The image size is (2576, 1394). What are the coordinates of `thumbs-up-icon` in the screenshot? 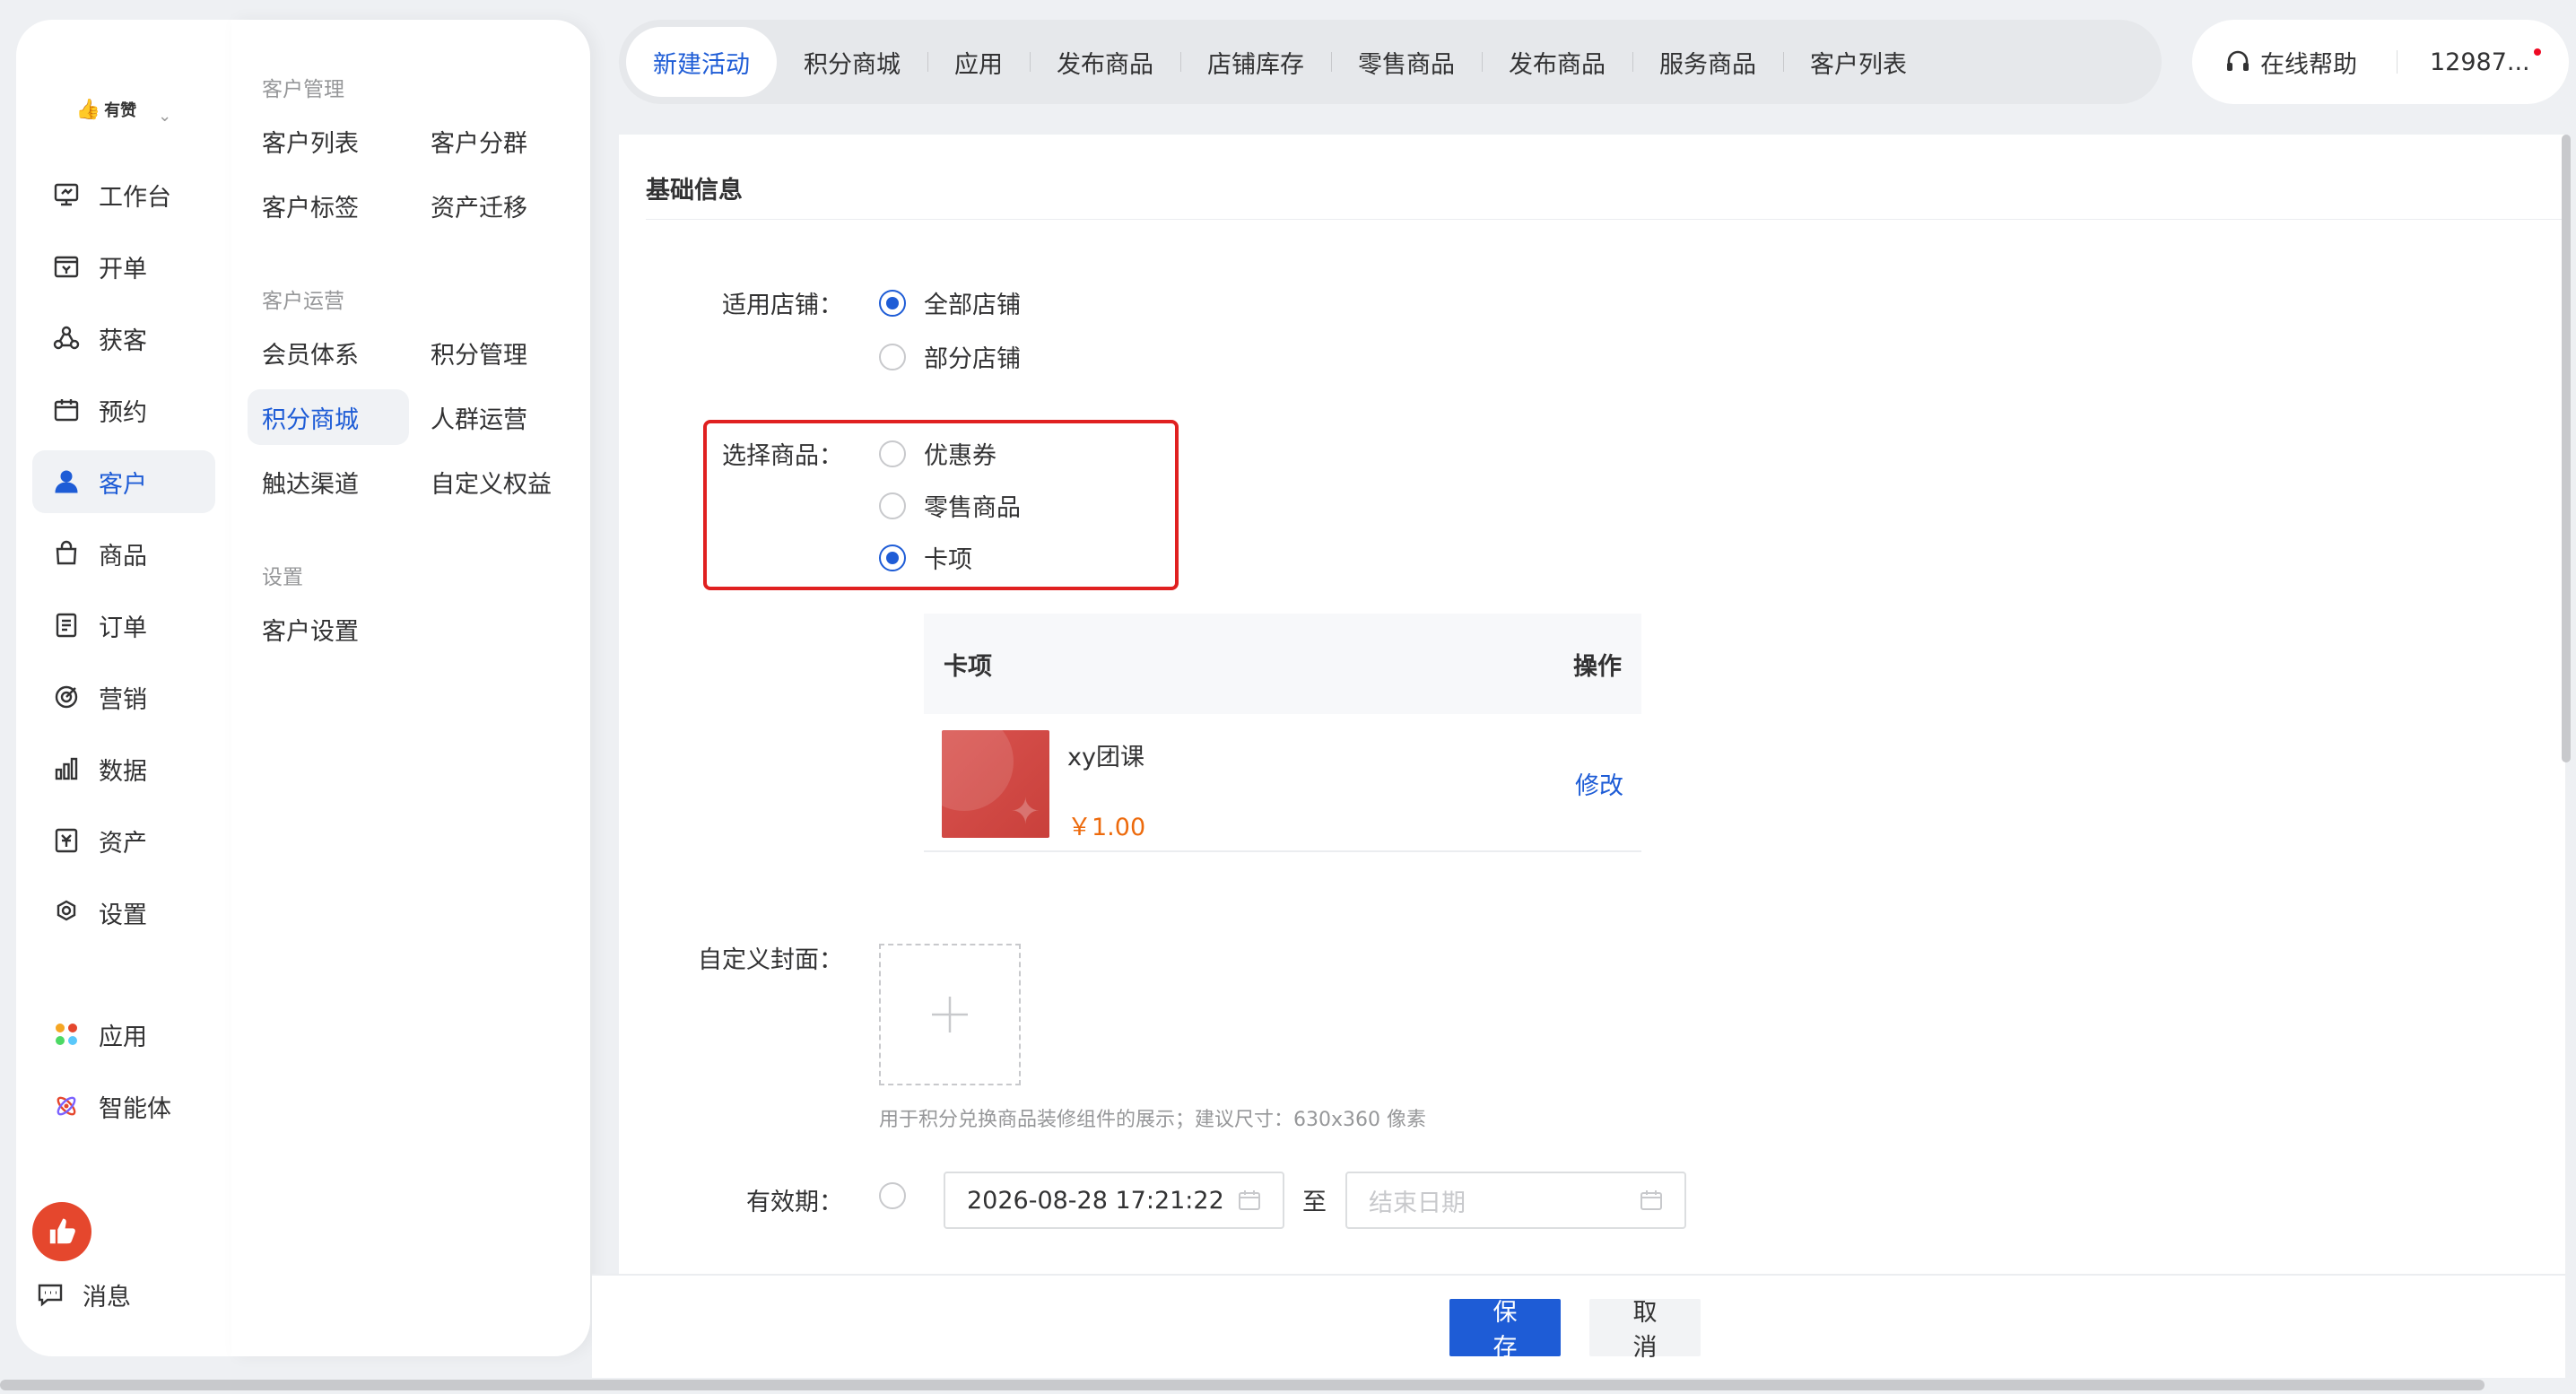 It's located at (62, 1231).